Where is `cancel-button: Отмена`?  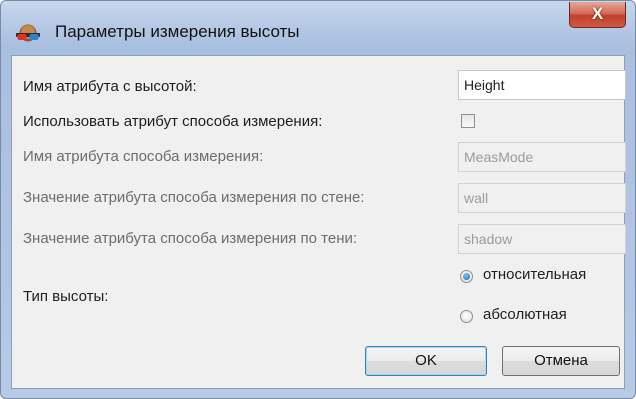 cancel-button: Отмена is located at coordinates (561, 361).